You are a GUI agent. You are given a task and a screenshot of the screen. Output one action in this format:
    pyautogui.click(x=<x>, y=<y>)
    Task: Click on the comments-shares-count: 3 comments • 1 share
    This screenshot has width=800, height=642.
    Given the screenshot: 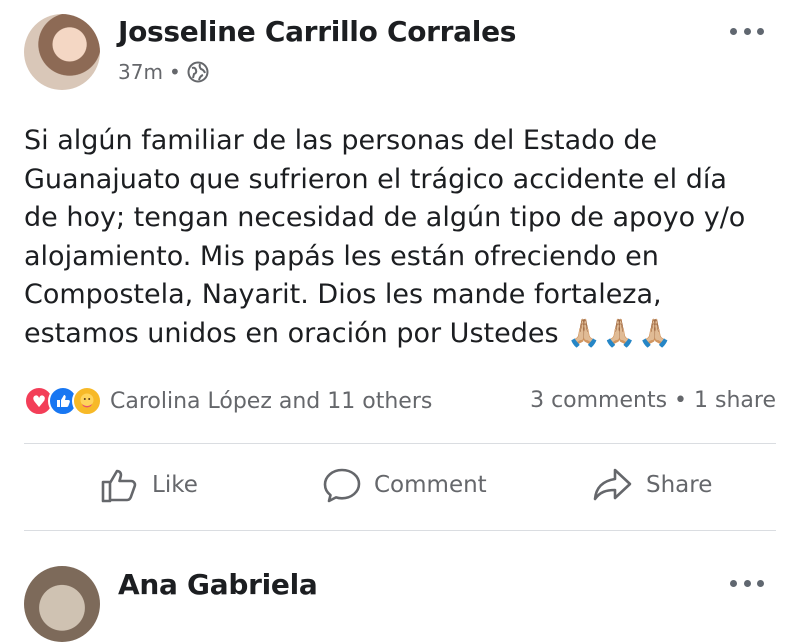 What is the action you would take?
    pyautogui.click(x=653, y=400)
    